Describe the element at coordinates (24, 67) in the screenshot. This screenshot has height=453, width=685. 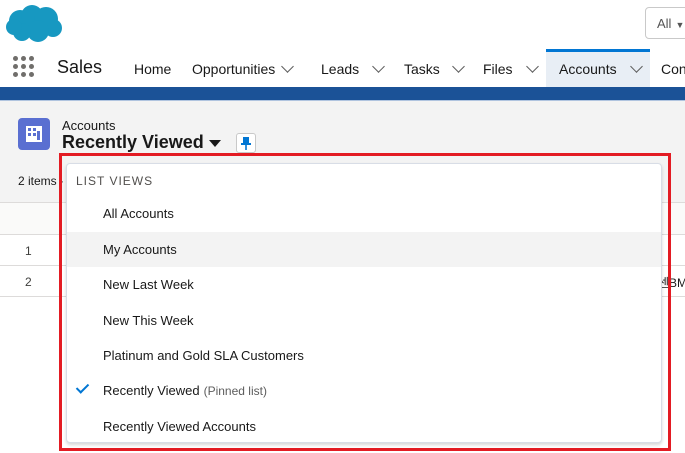
I see `app-launcher-icon` at that location.